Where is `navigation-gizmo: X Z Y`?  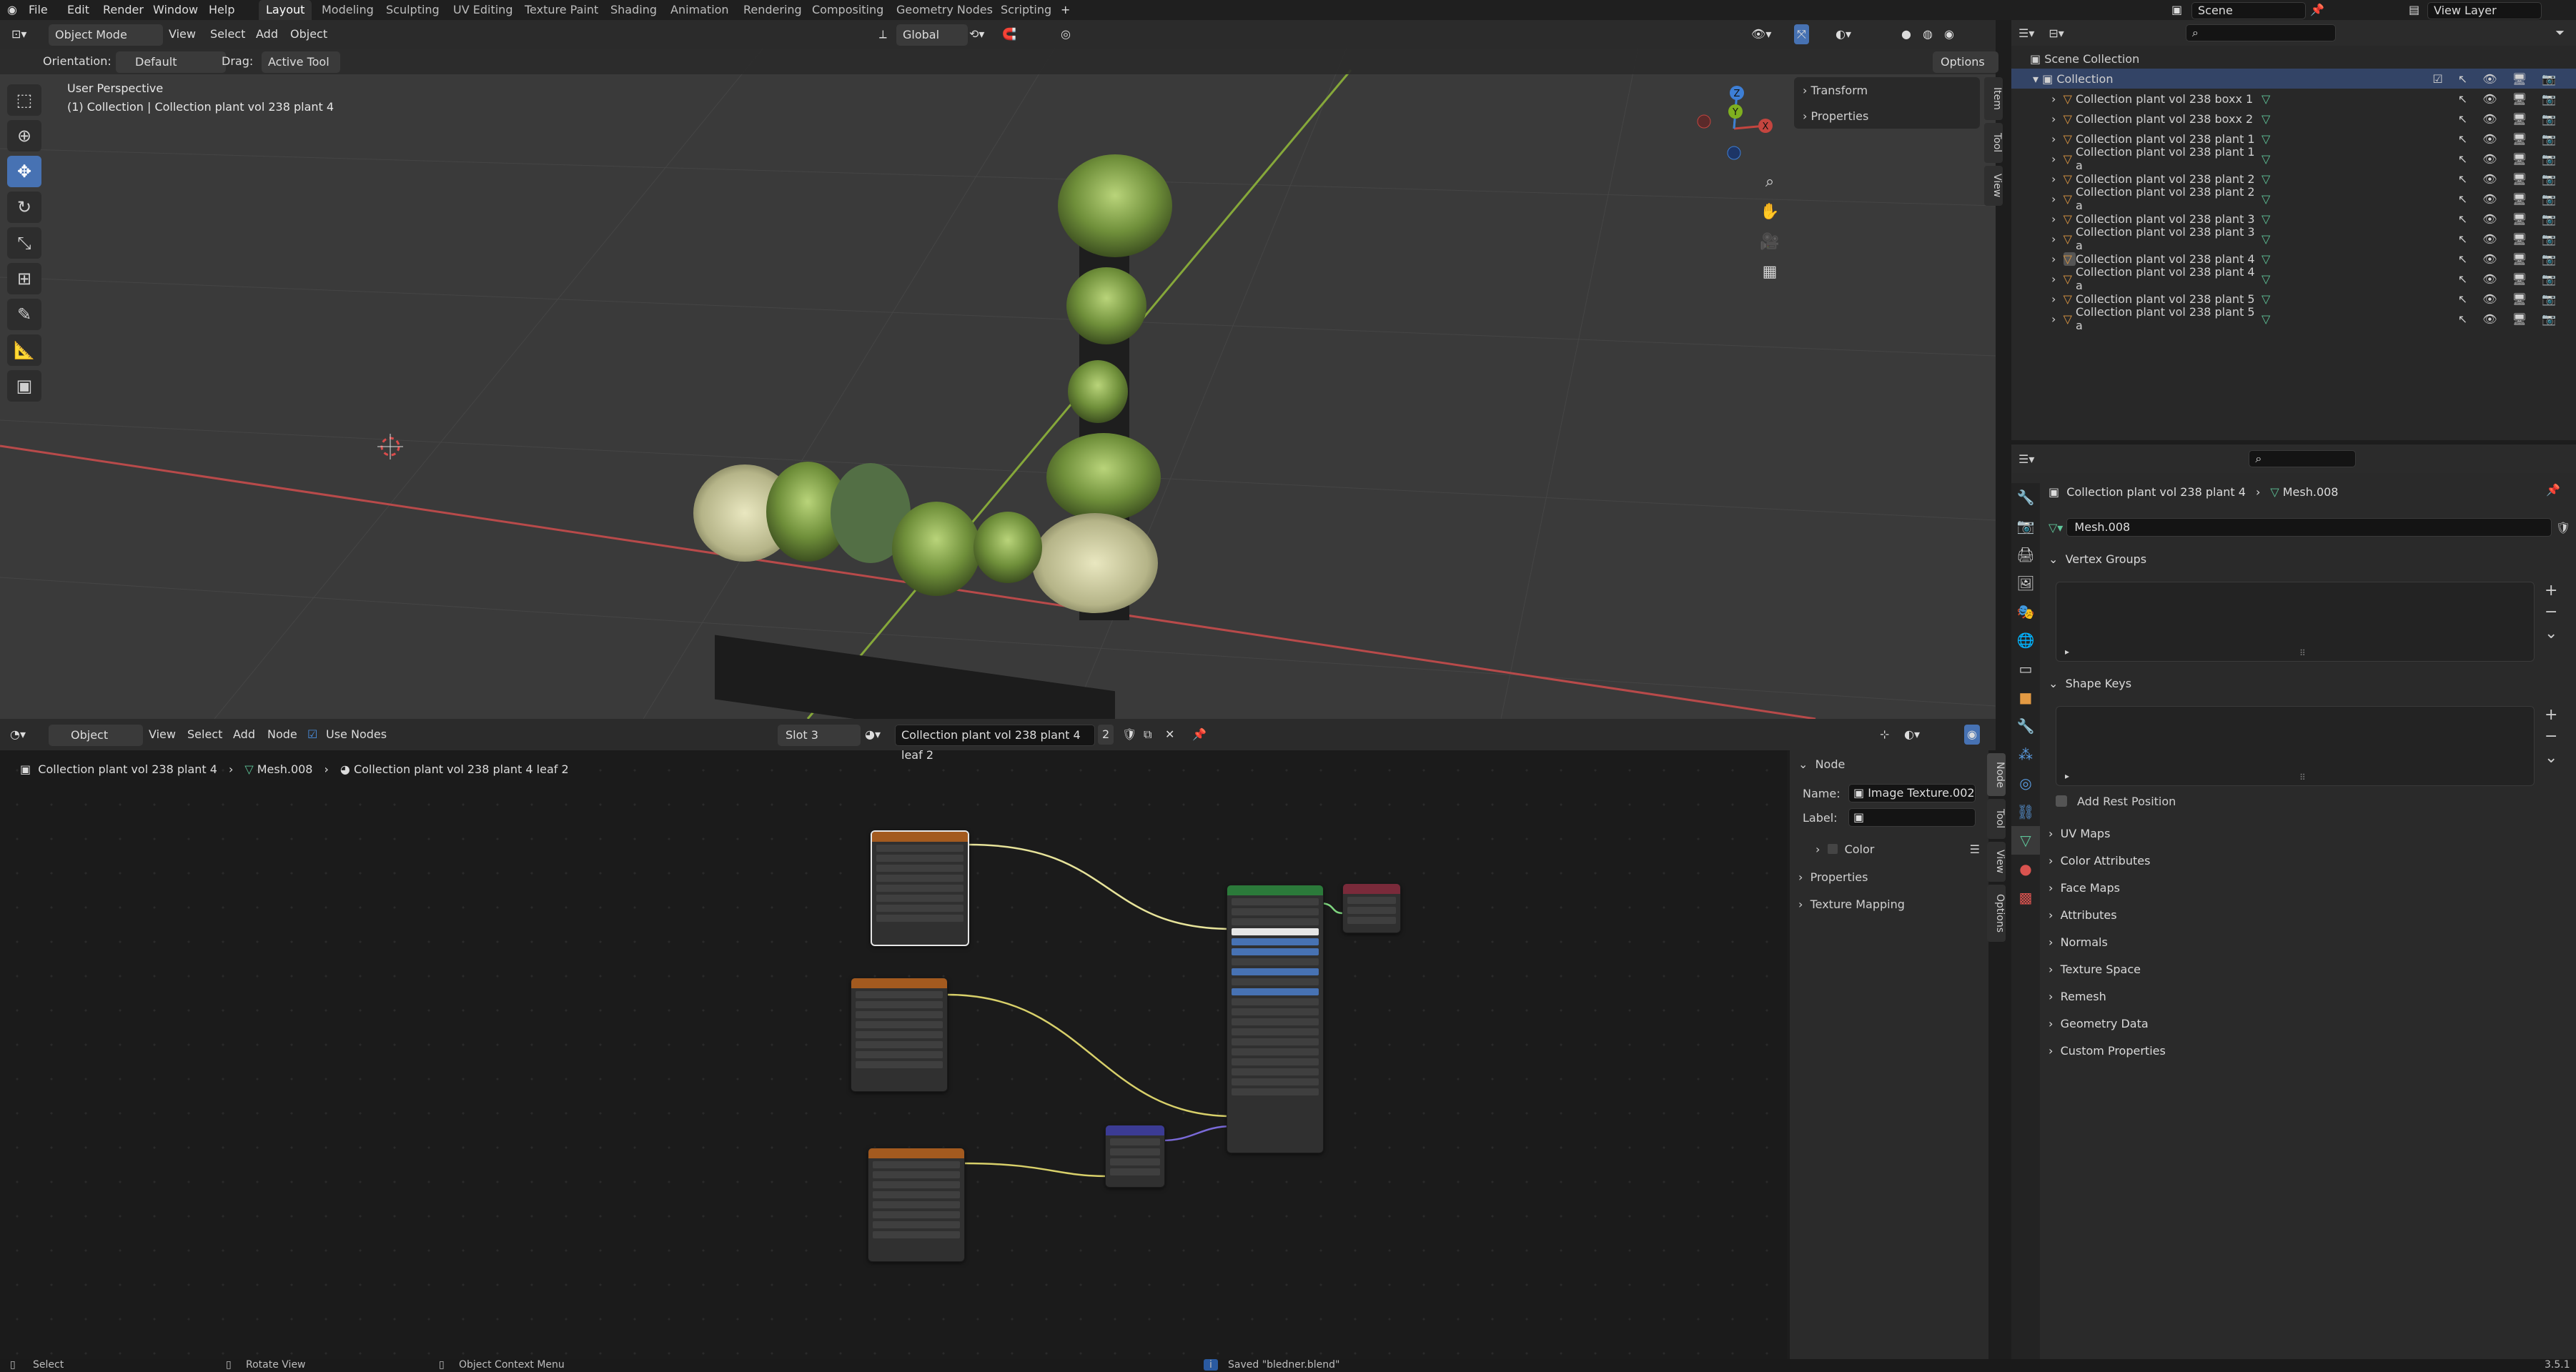 navigation-gizmo: X Z Y is located at coordinates (1734, 121).